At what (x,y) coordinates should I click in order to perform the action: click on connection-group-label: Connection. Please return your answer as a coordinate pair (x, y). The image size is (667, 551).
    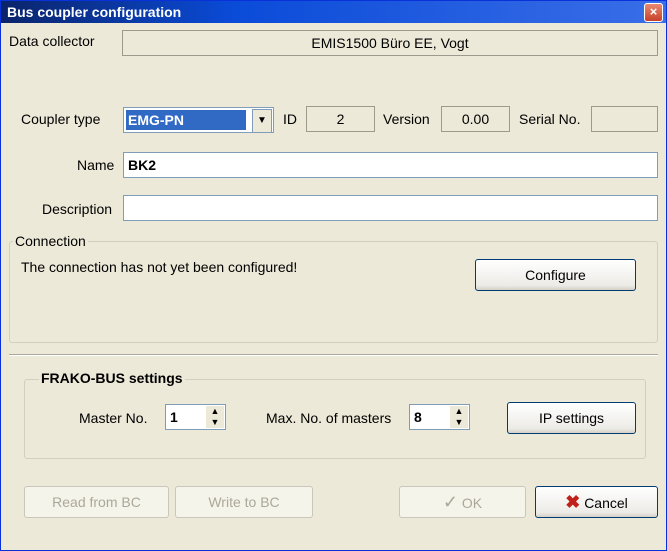
    Looking at the image, I should click on (50, 241).